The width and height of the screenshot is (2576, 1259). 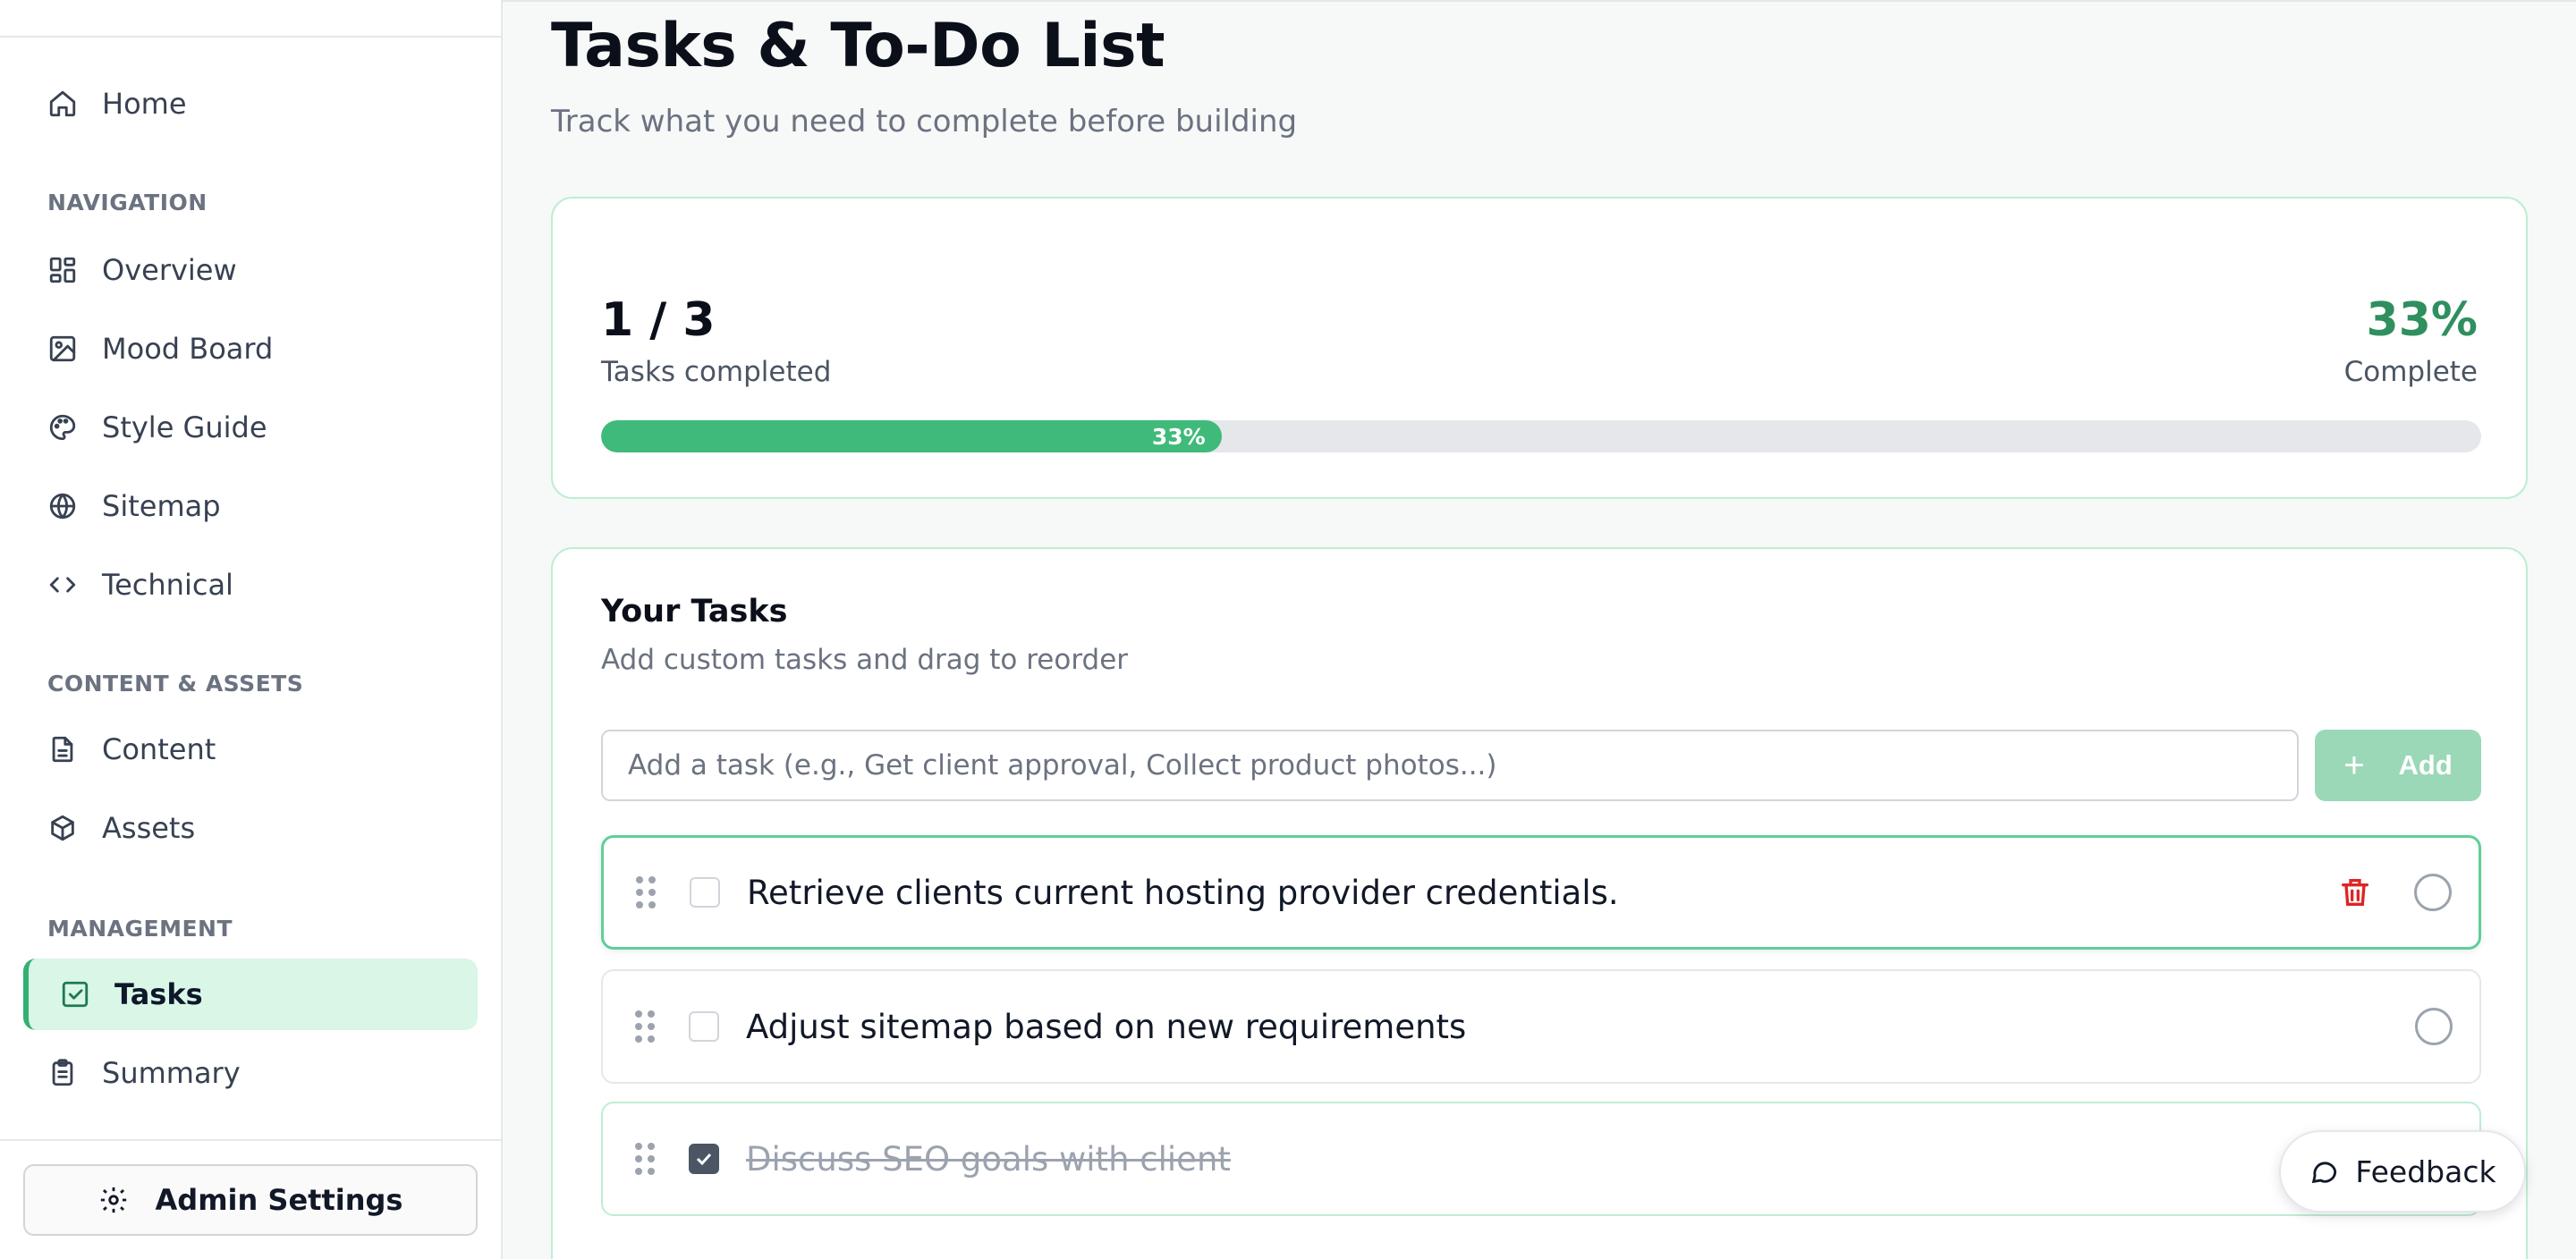 I want to click on globe-icon, so click(x=63, y=506).